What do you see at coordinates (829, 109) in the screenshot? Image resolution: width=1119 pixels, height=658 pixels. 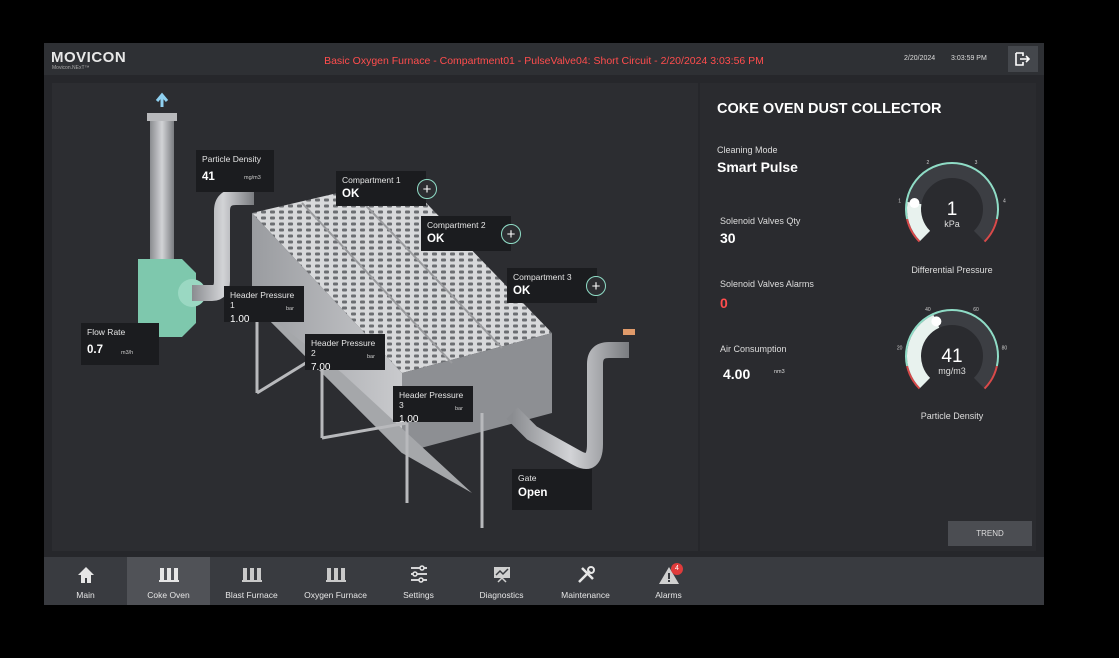 I see `panel-title: COKE OVEN DUST COLLECTOR` at bounding box center [829, 109].